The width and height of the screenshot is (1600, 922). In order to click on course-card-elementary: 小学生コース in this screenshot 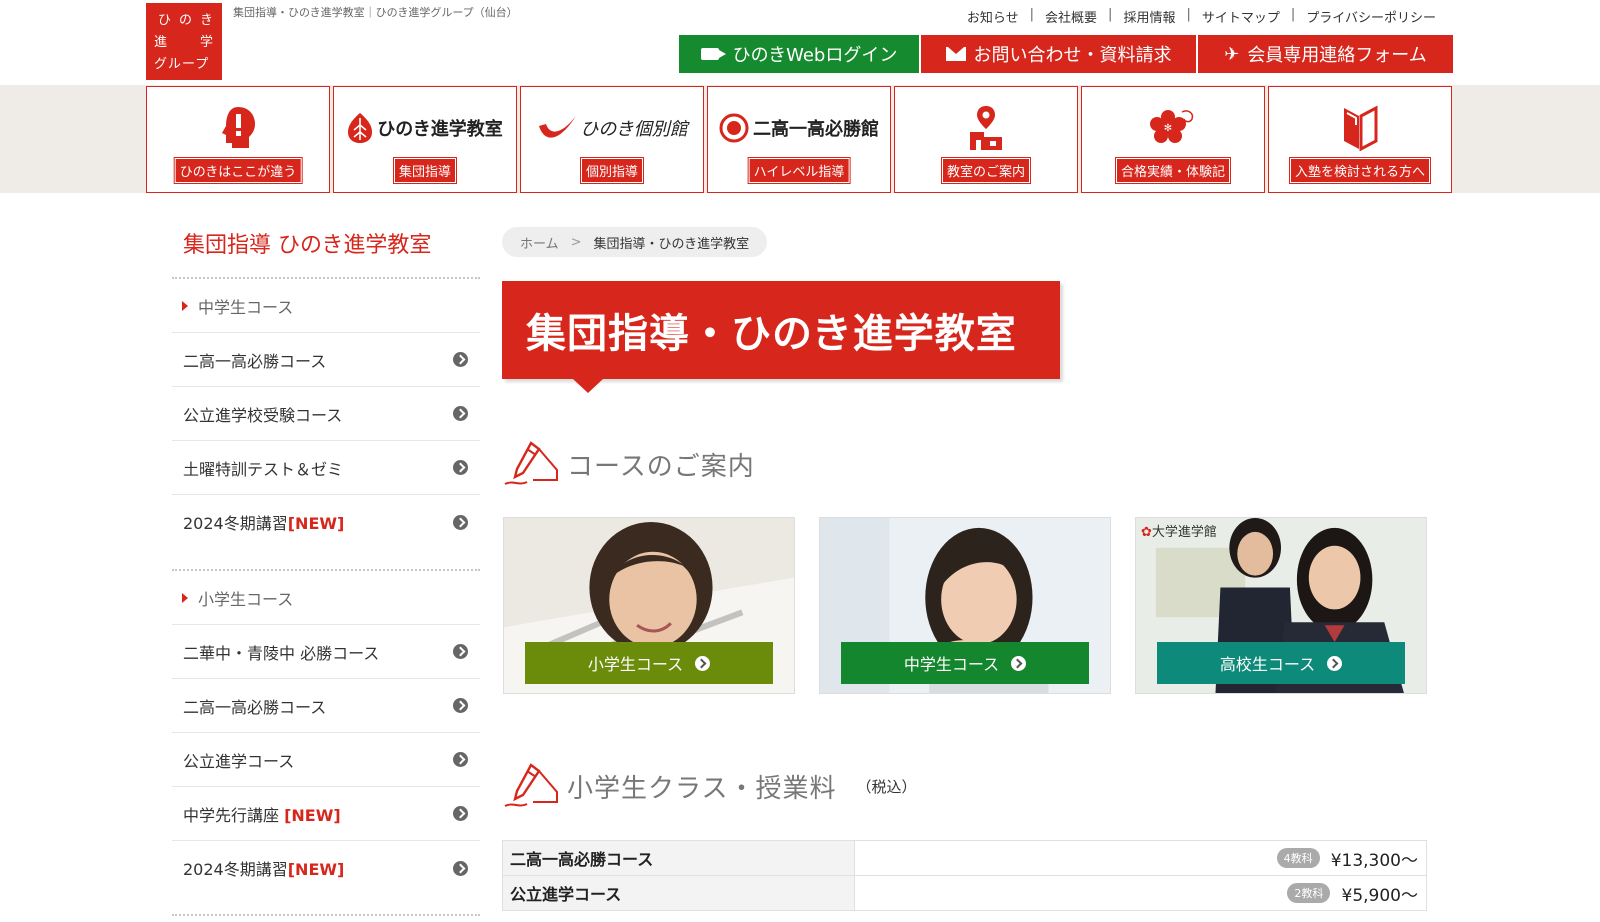, I will do `click(649, 605)`.